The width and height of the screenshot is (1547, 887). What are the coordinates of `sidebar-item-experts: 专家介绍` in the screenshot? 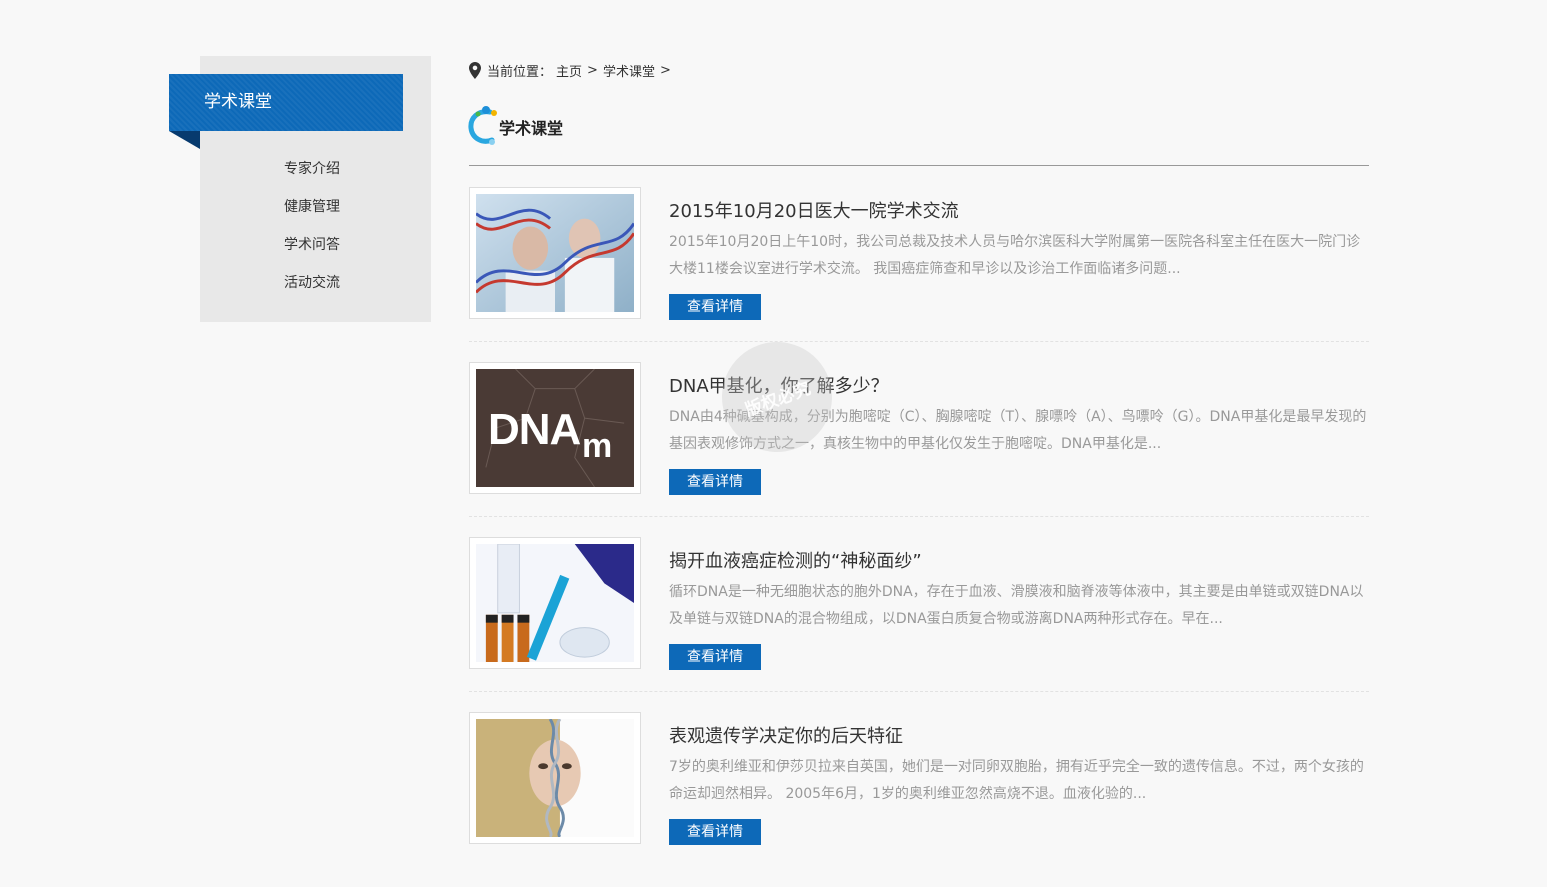 It's located at (312, 177).